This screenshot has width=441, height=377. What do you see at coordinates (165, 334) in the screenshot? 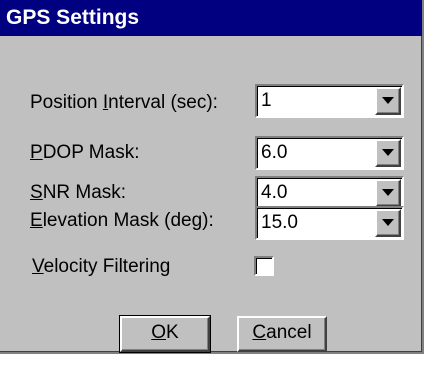
I see `ok-button: OK` at bounding box center [165, 334].